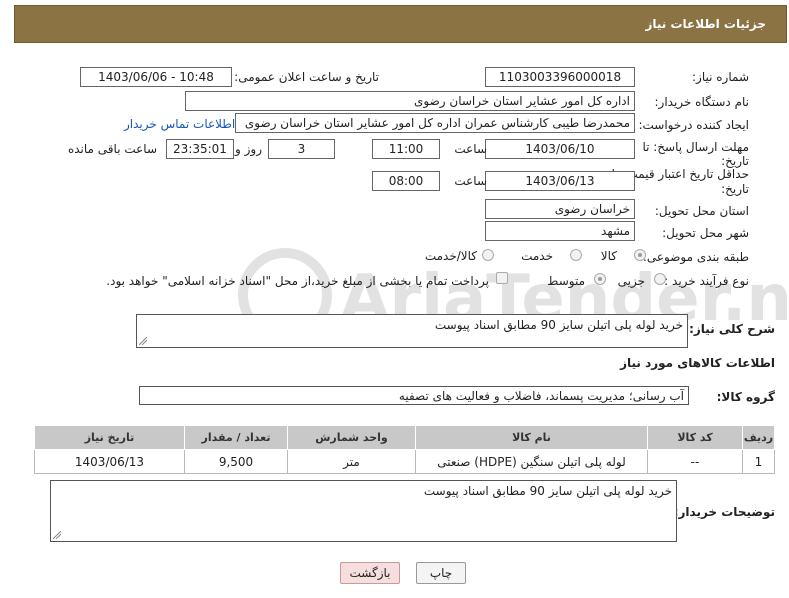  I want to click on process-medium-label: متوسط, so click(566, 281).